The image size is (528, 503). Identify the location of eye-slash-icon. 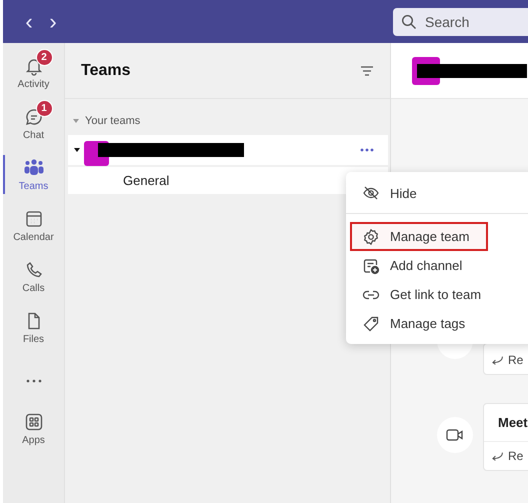
(371, 193).